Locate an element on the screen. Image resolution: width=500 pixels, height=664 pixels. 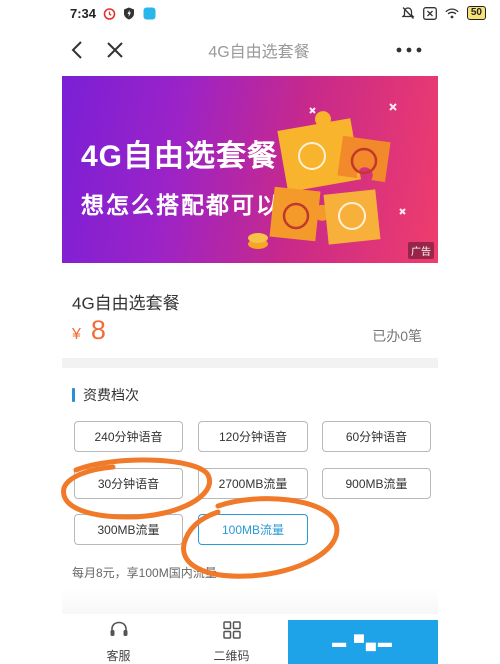
customer-service-label: 客服 is located at coordinates (118, 655).